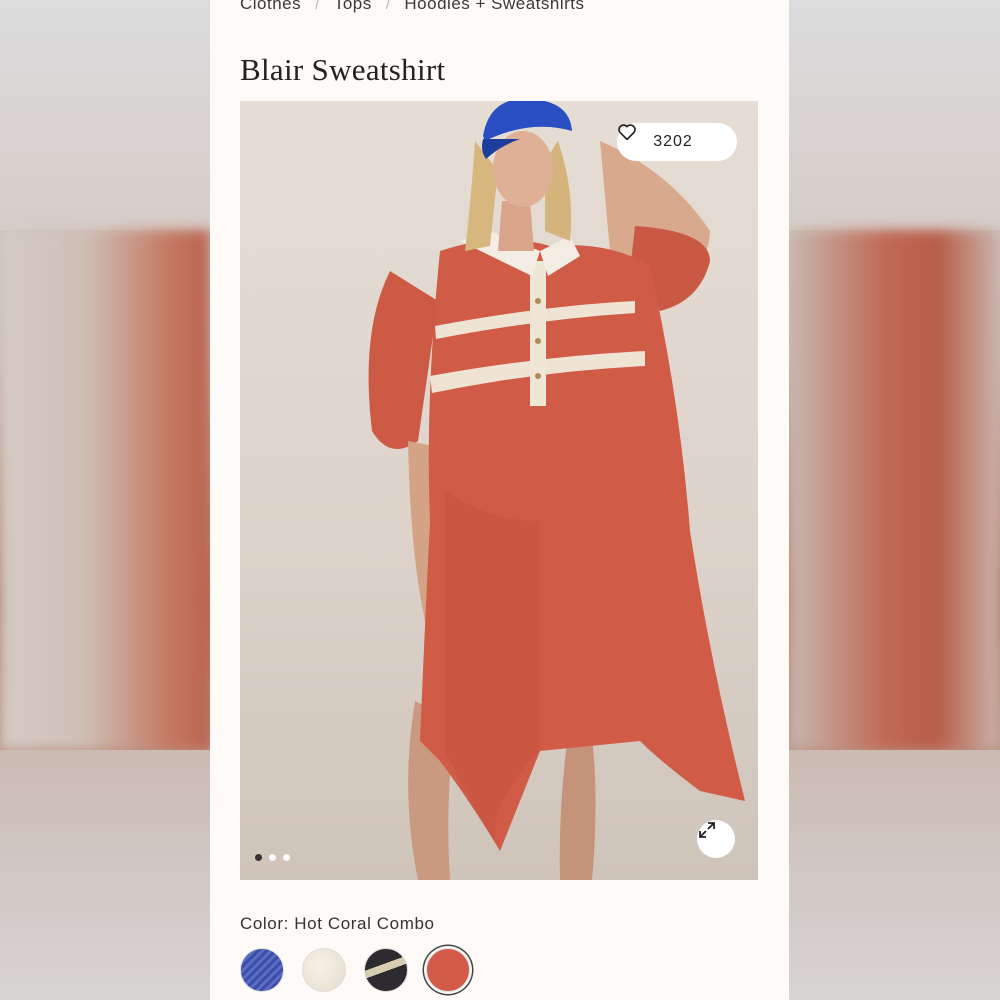 The width and height of the screenshot is (1000, 1000). I want to click on garment-sleeve-left, so click(403, 360).